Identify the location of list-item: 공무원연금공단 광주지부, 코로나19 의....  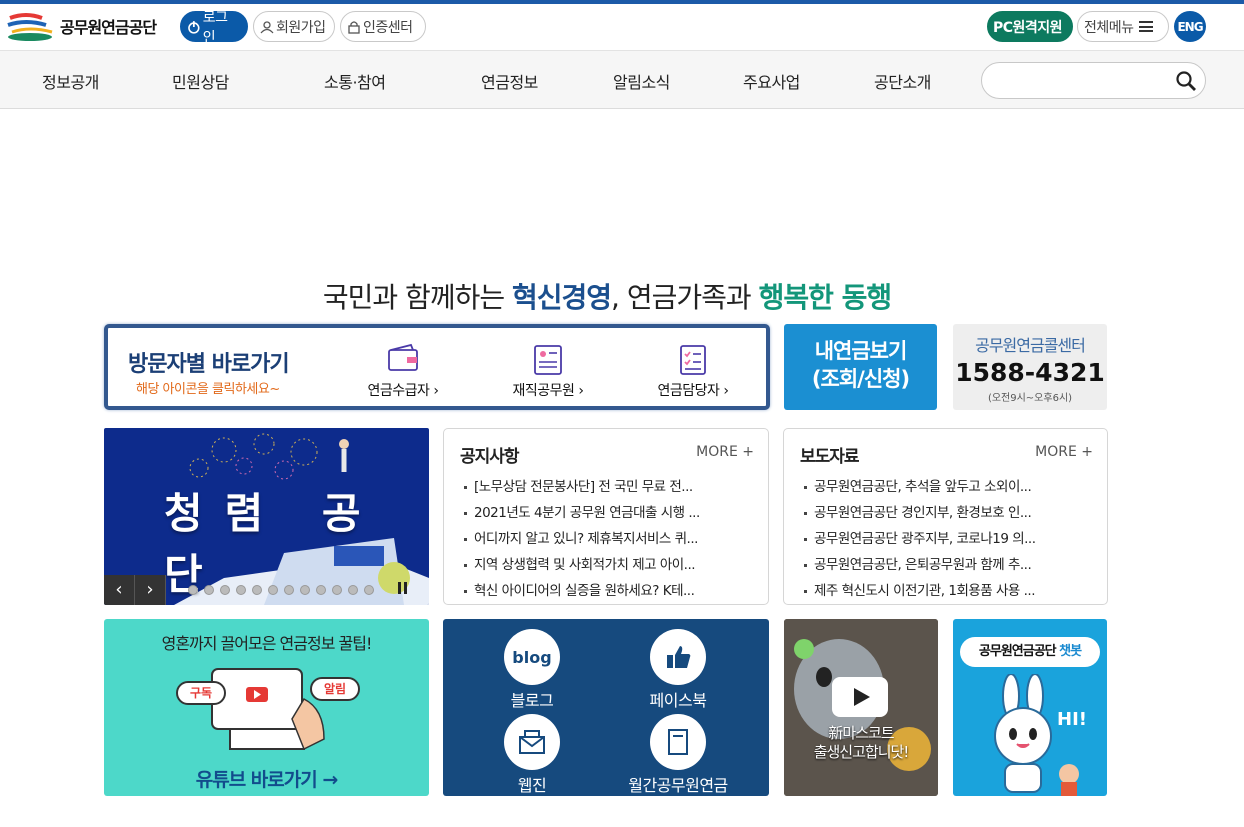
(948, 539).